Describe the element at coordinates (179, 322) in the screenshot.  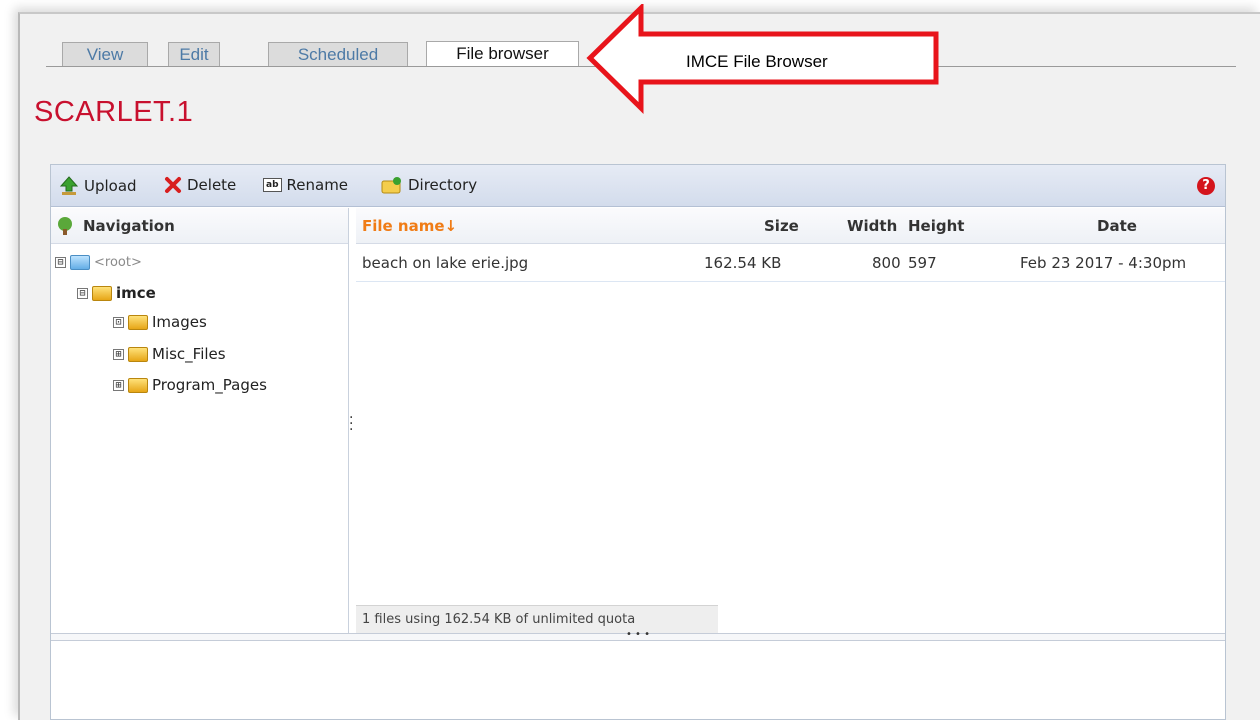
I see `tree-item-label: Images` at that location.